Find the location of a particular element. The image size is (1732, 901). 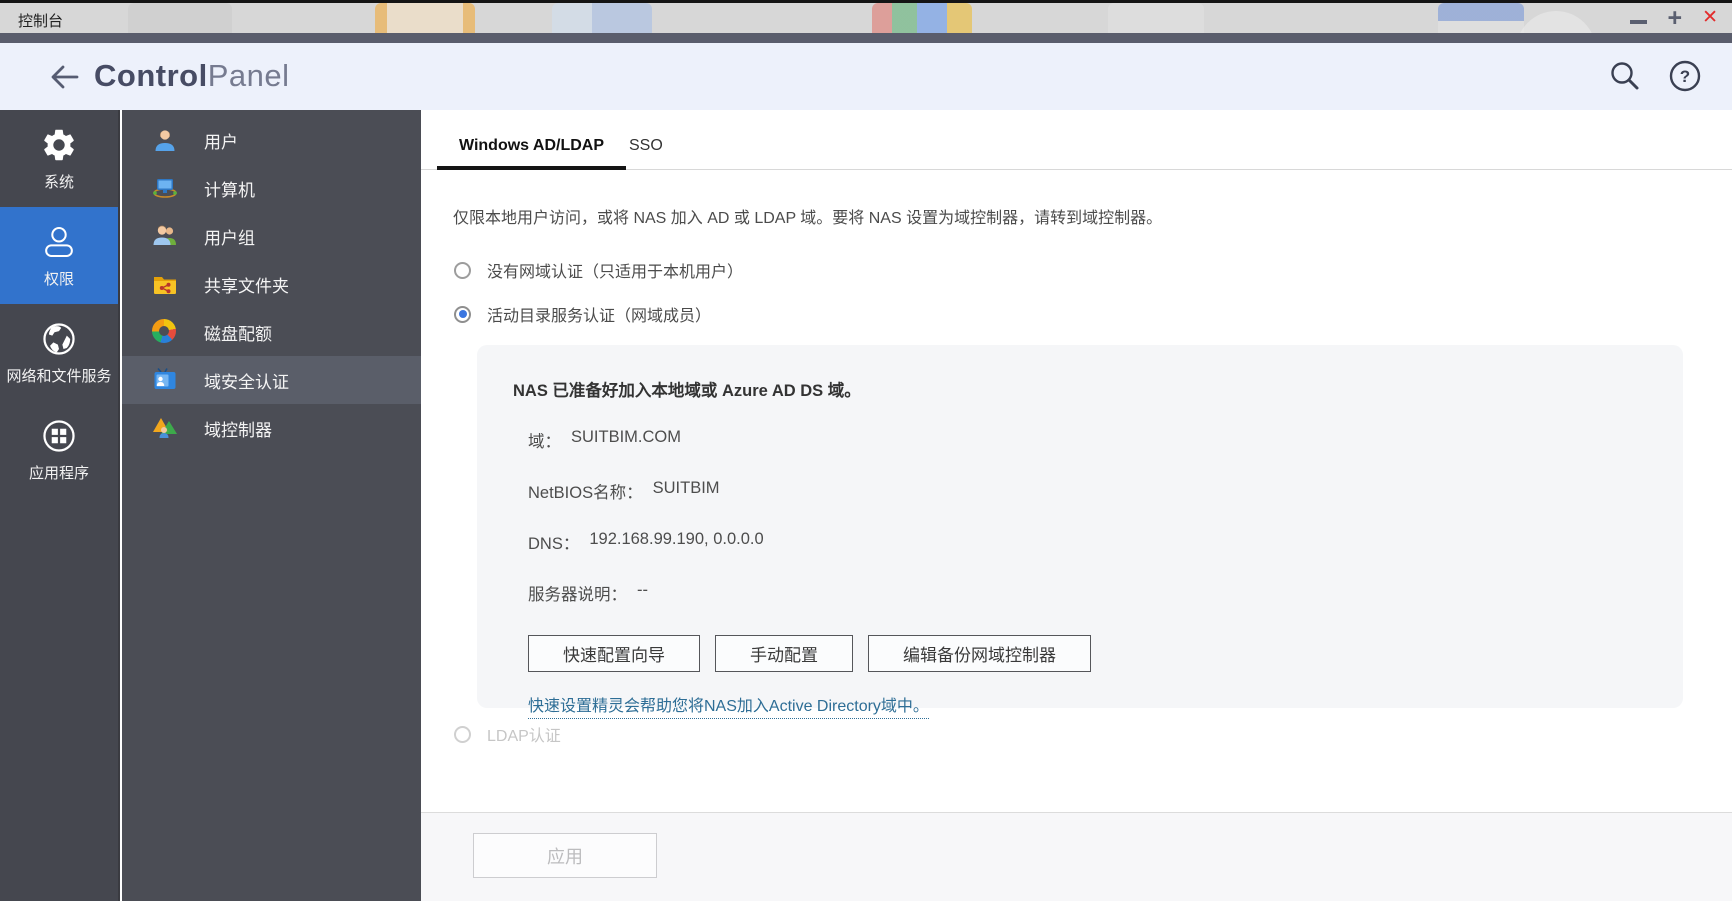

app-header: ControlPanel ? is located at coordinates (866, 76).